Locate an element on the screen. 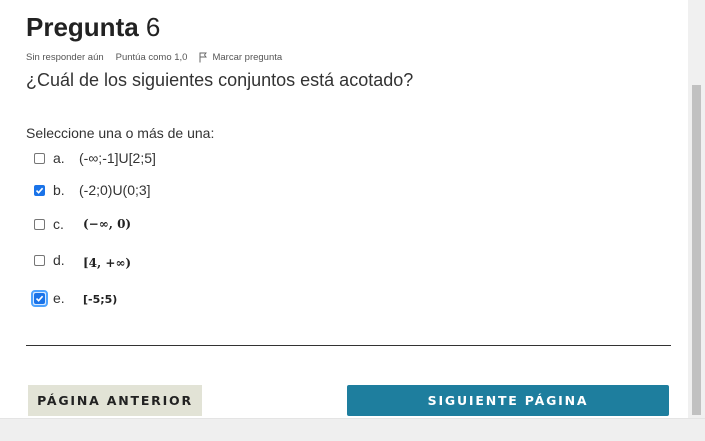  option-c-checkbox-wrap is located at coordinates (39, 224).